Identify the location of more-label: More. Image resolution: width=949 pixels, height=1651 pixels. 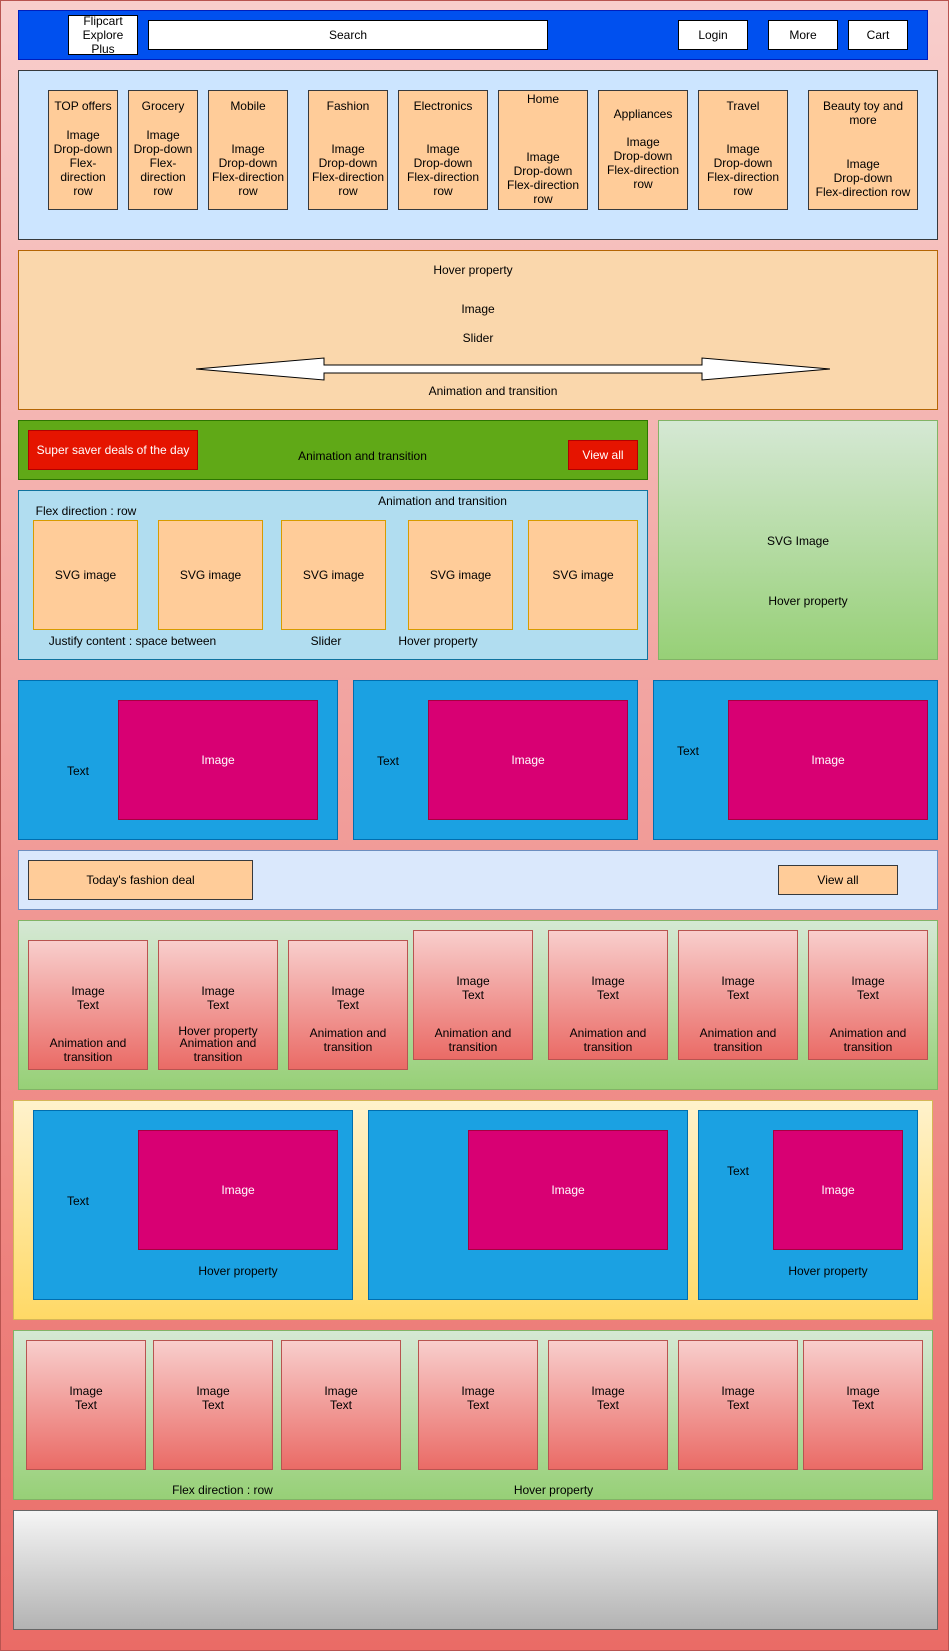
(803, 35).